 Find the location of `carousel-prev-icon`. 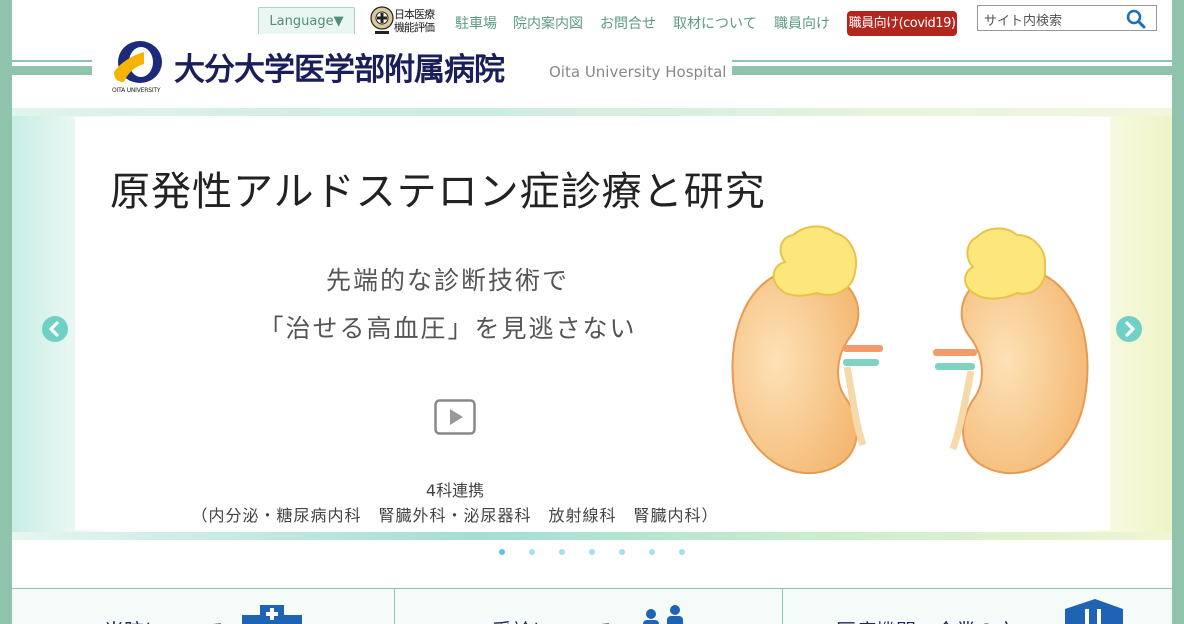

carousel-prev-icon is located at coordinates (55, 329).